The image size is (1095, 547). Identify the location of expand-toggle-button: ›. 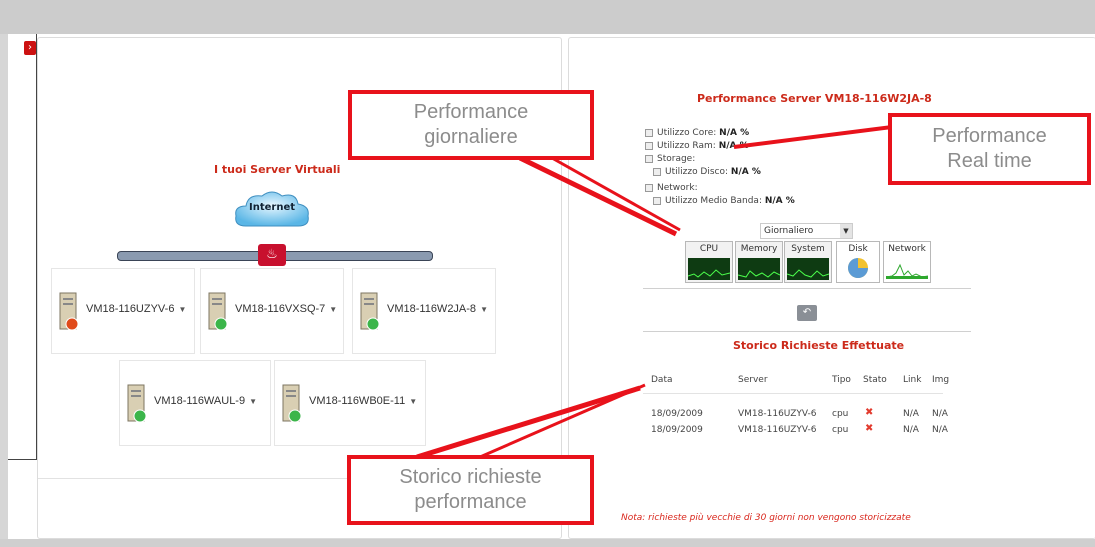
(30, 48).